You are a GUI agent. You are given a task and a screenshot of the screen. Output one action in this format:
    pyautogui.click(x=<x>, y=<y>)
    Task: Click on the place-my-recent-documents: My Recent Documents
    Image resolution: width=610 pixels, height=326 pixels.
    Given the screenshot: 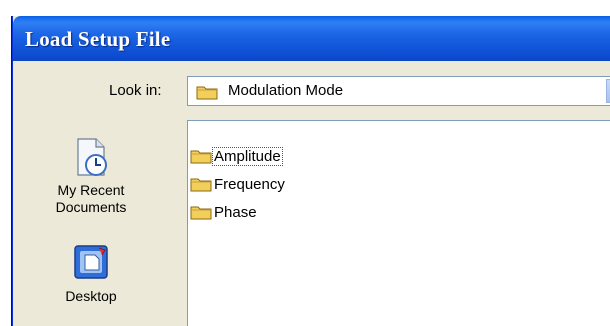 What is the action you would take?
    pyautogui.click(x=91, y=176)
    